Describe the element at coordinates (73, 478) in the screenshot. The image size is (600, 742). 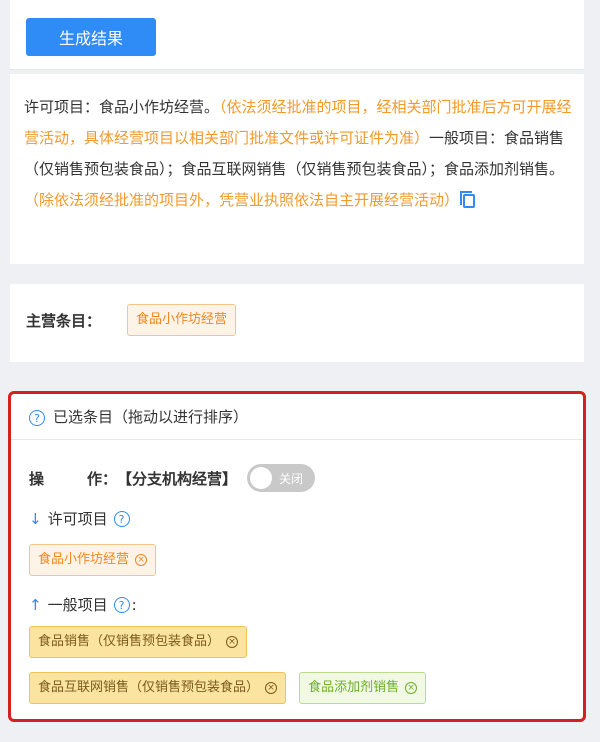
I see `operation-label: 操 作：` at that location.